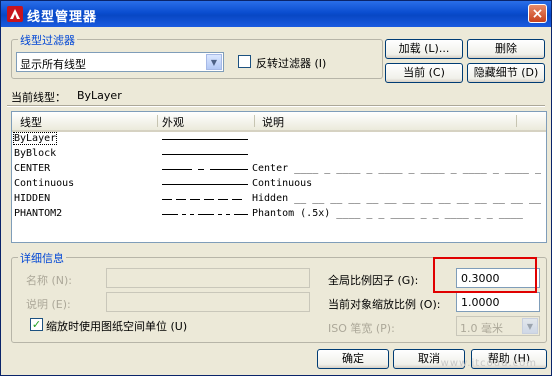 Image resolution: width=554 pixels, height=378 pixels. I want to click on name-field, so click(208, 278).